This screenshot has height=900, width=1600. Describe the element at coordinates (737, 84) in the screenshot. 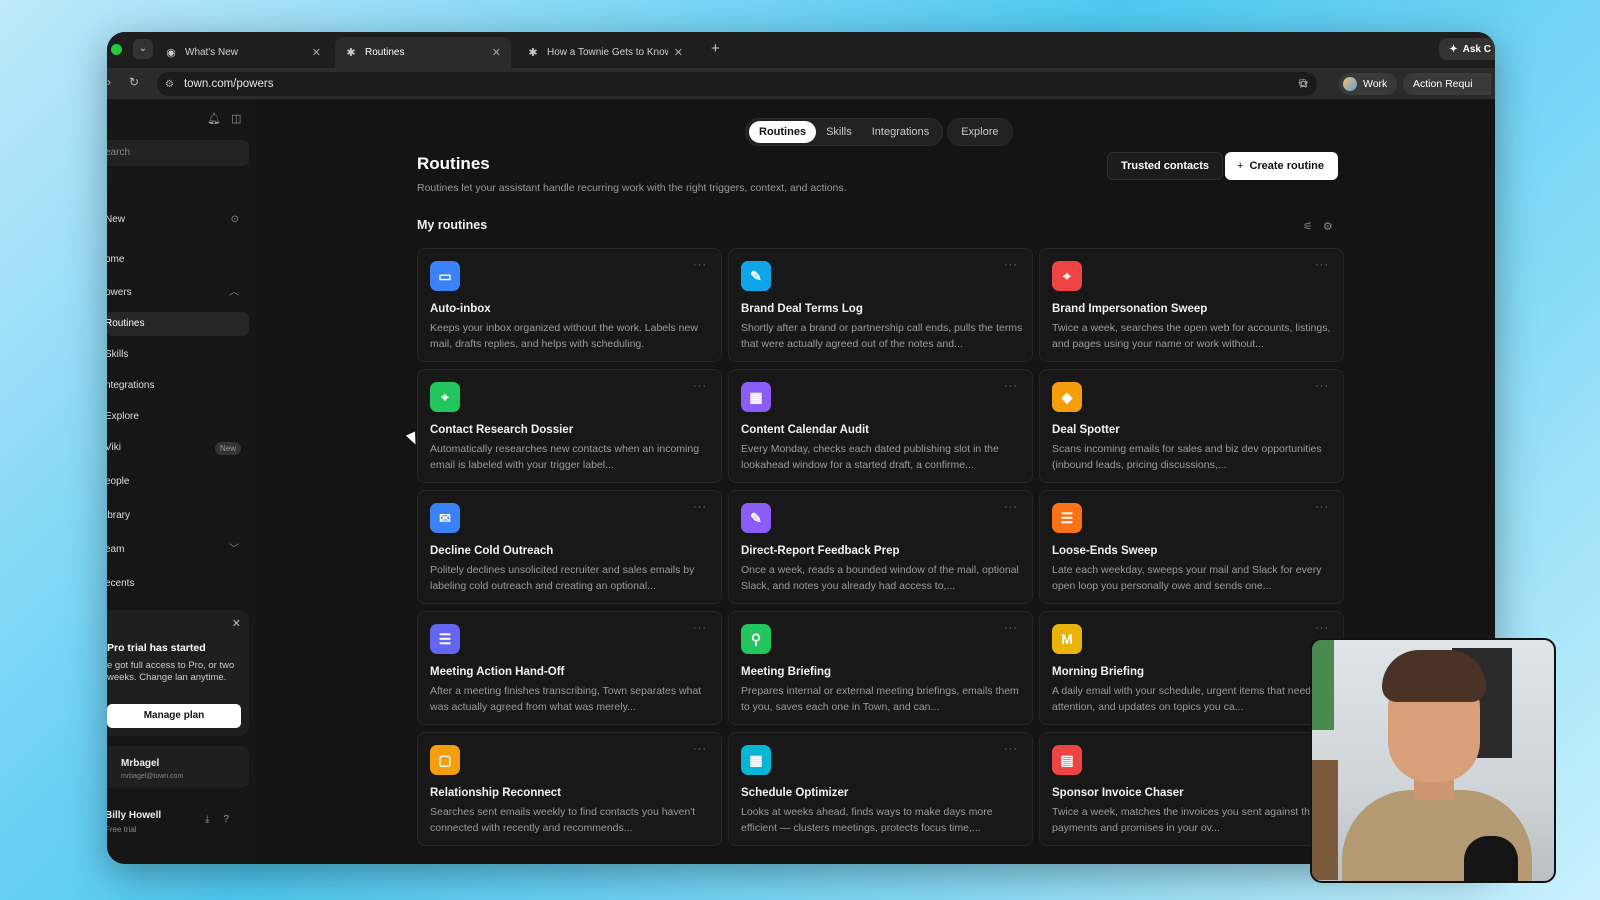

I see `address-bar: ⚙ town.com/powers ☆` at that location.